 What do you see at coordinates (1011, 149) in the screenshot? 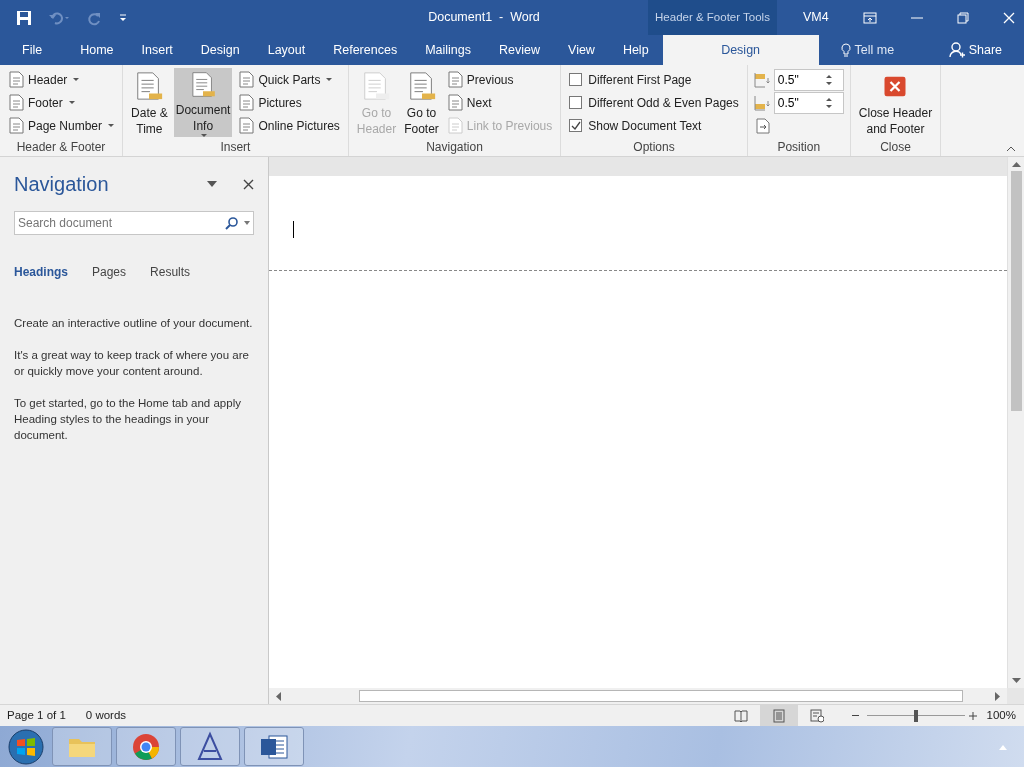
I see `collapse-ribbon-icon` at bounding box center [1011, 149].